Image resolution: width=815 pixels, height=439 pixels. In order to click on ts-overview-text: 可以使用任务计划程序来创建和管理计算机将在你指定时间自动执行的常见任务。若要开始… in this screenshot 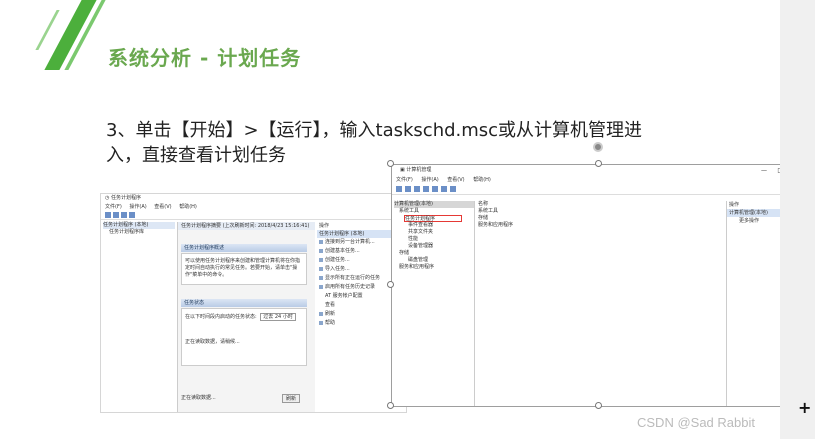, I will do `click(243, 268)`.